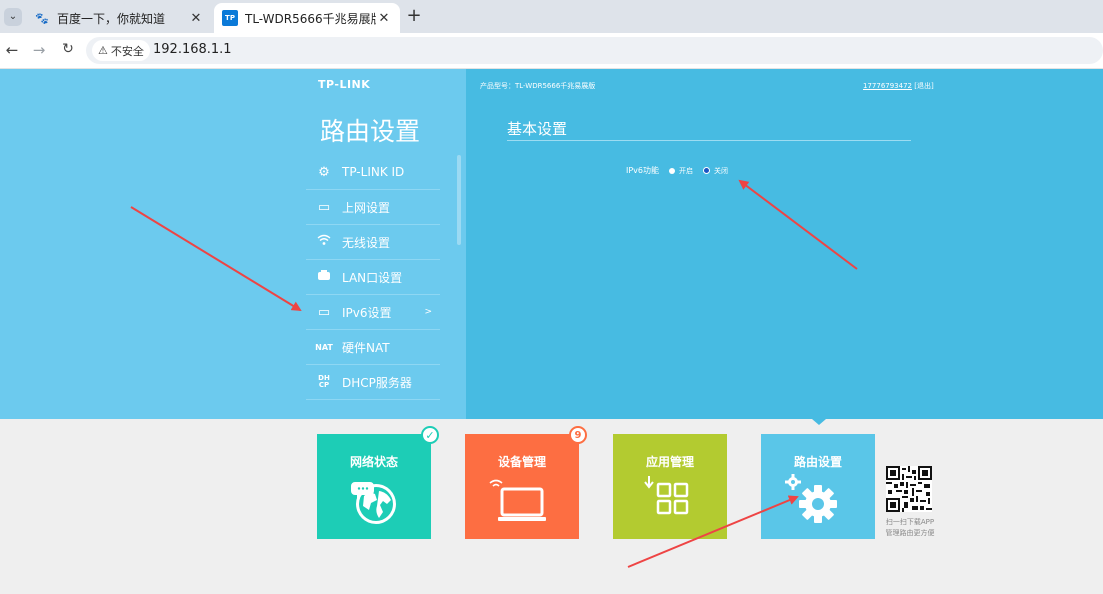 The width and height of the screenshot is (1103, 594). Describe the element at coordinates (68, 49) in the screenshot. I see `reload-button: ↻` at that location.